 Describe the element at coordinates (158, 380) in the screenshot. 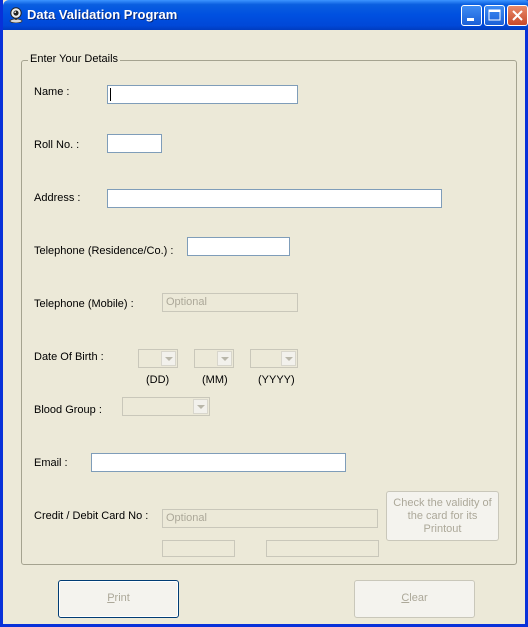

I see `dob-day-caption: (DD)` at that location.